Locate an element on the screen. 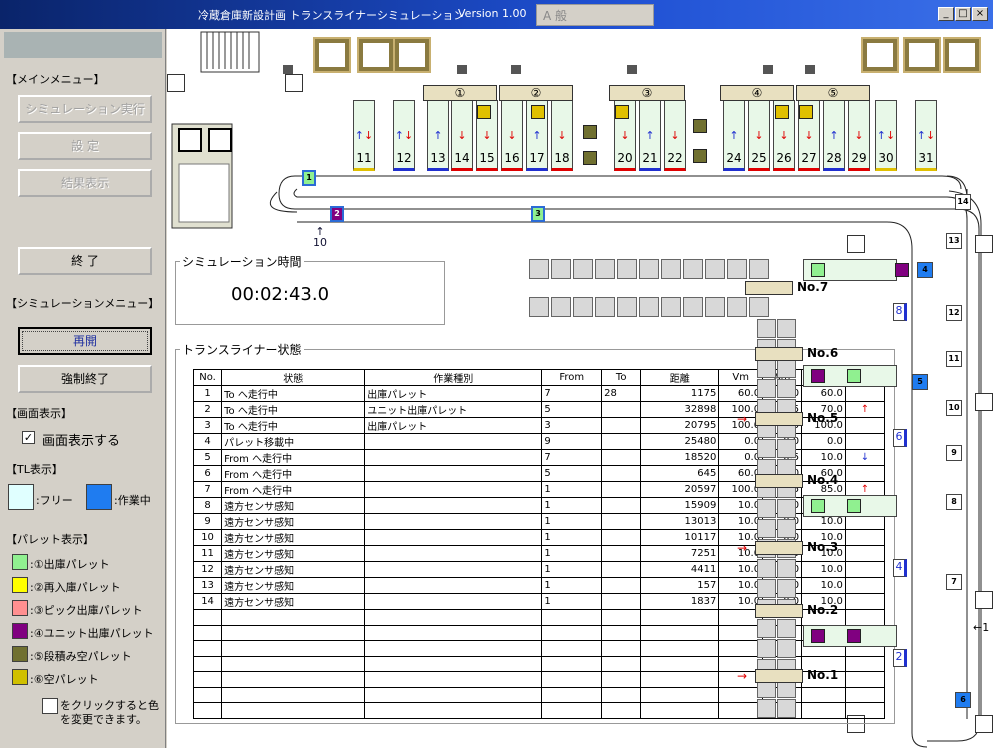 Image resolution: width=993 pixels, height=748 pixels. resume-button: 再開 is located at coordinates (85, 341).